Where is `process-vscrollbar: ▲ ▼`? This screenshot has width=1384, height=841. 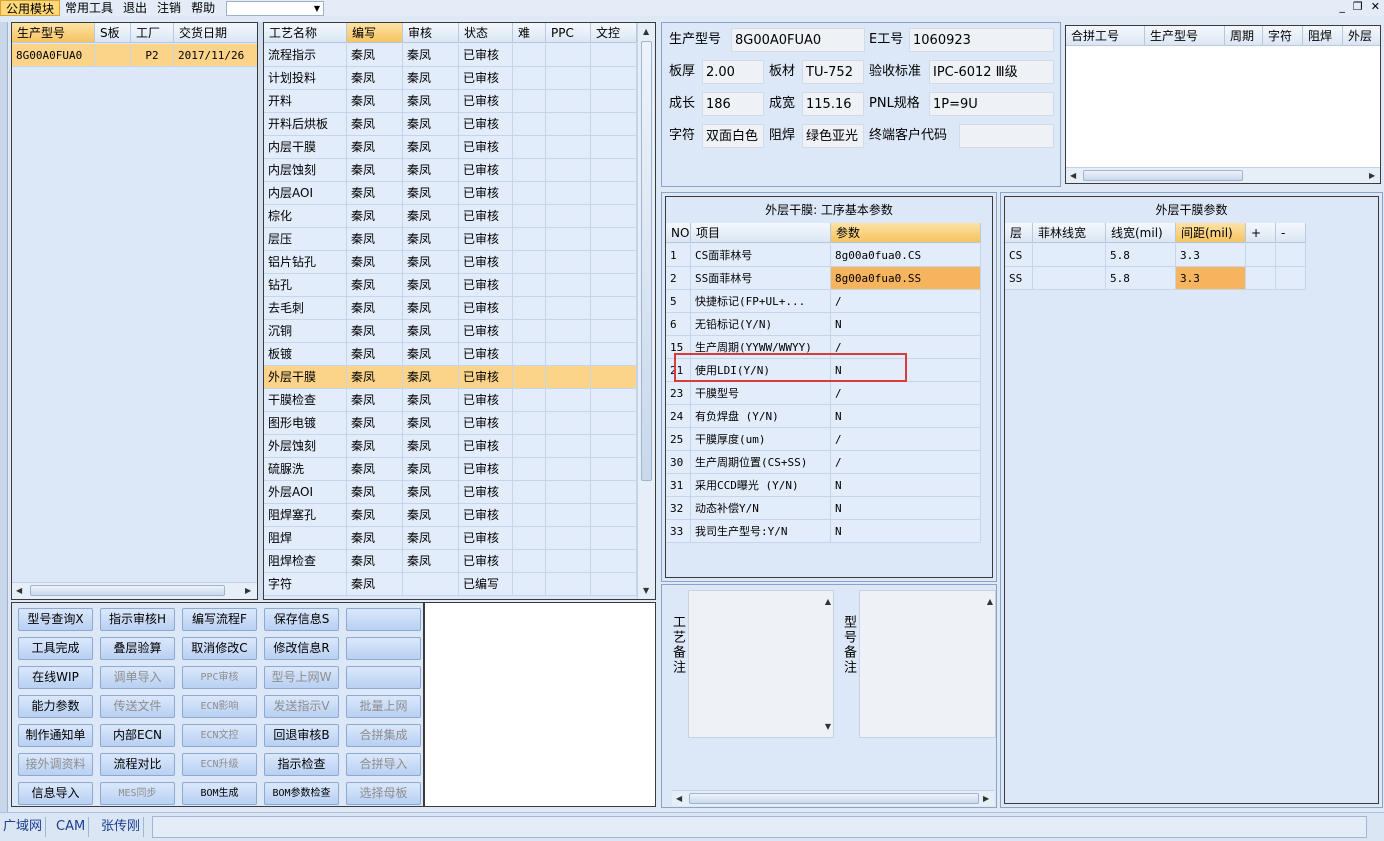 process-vscrollbar: ▲ ▼ is located at coordinates (646, 311).